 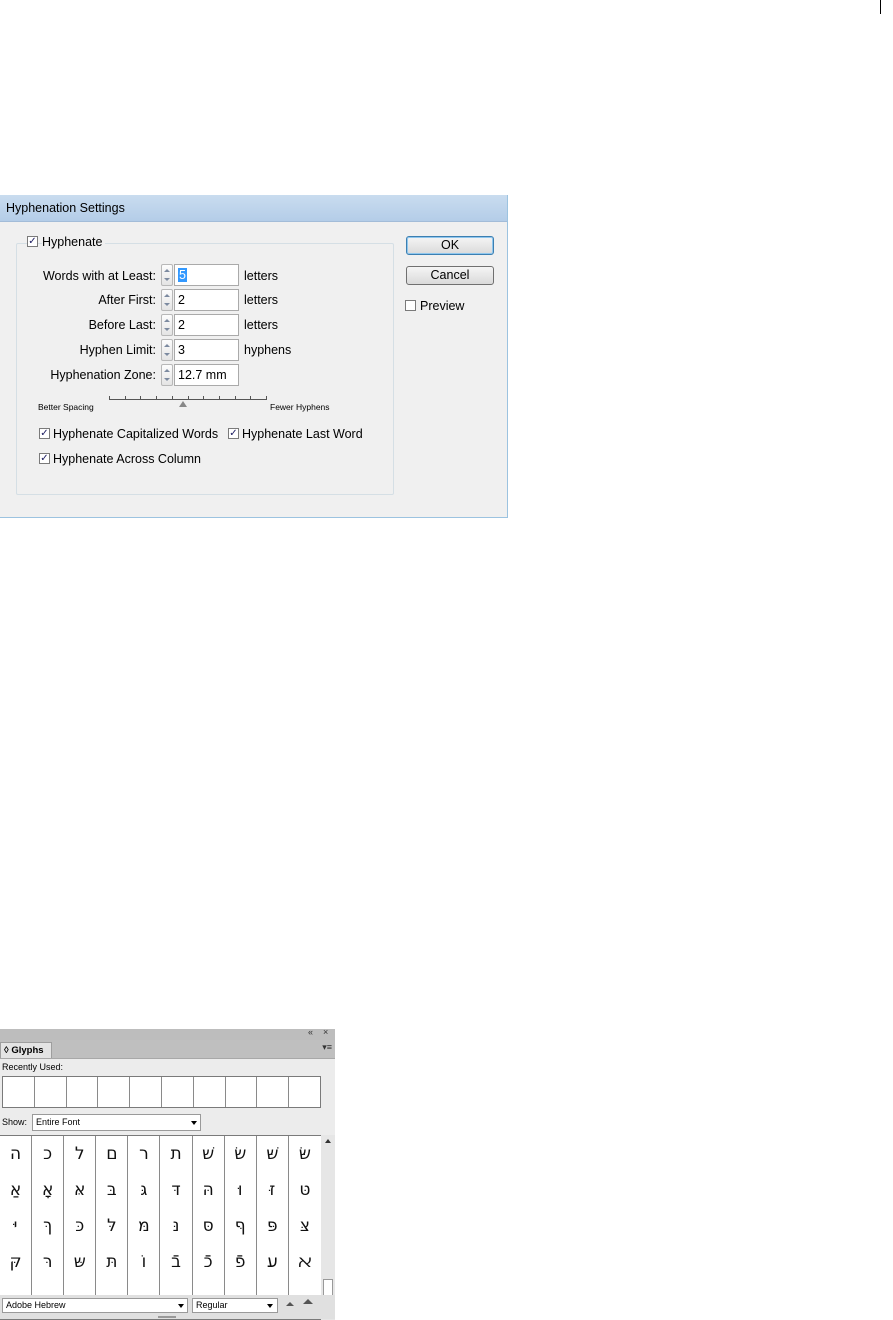 What do you see at coordinates (273, 1154) in the screenshot?
I see `glyph-cell: שּׁ` at bounding box center [273, 1154].